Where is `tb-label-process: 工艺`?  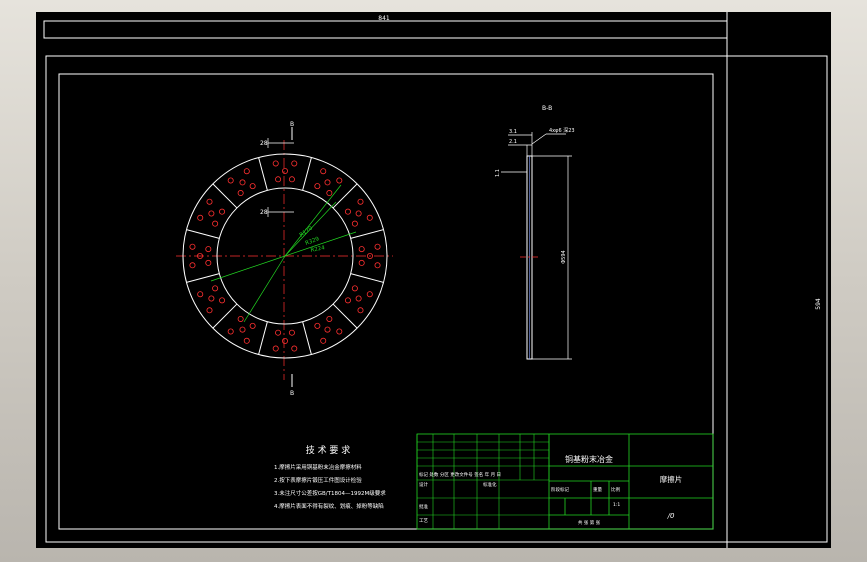 tb-label-process: 工艺 is located at coordinates (423, 521).